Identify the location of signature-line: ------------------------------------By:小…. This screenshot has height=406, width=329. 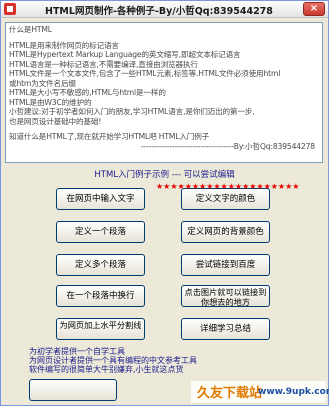
(227, 146).